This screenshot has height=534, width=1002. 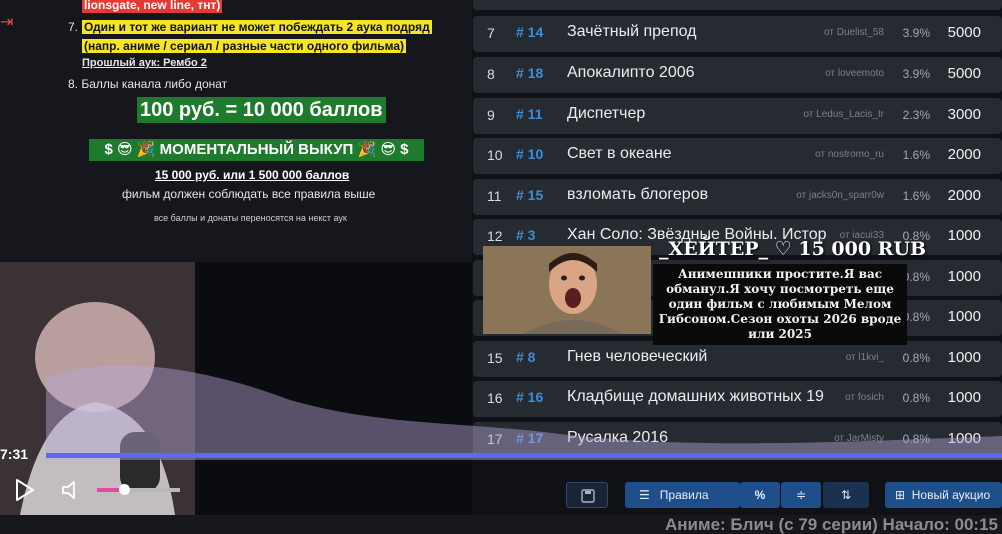 What do you see at coordinates (964, 114) in the screenshot?
I see `lot-amount: 3000` at bounding box center [964, 114].